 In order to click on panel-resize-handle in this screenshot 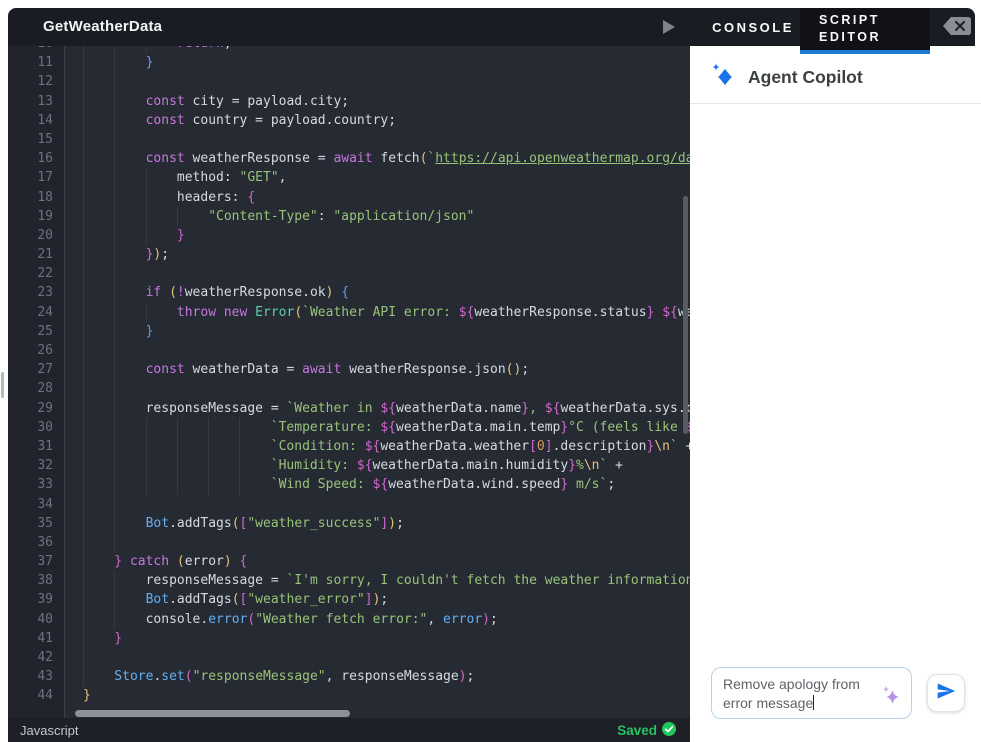, I will do `click(2, 385)`.